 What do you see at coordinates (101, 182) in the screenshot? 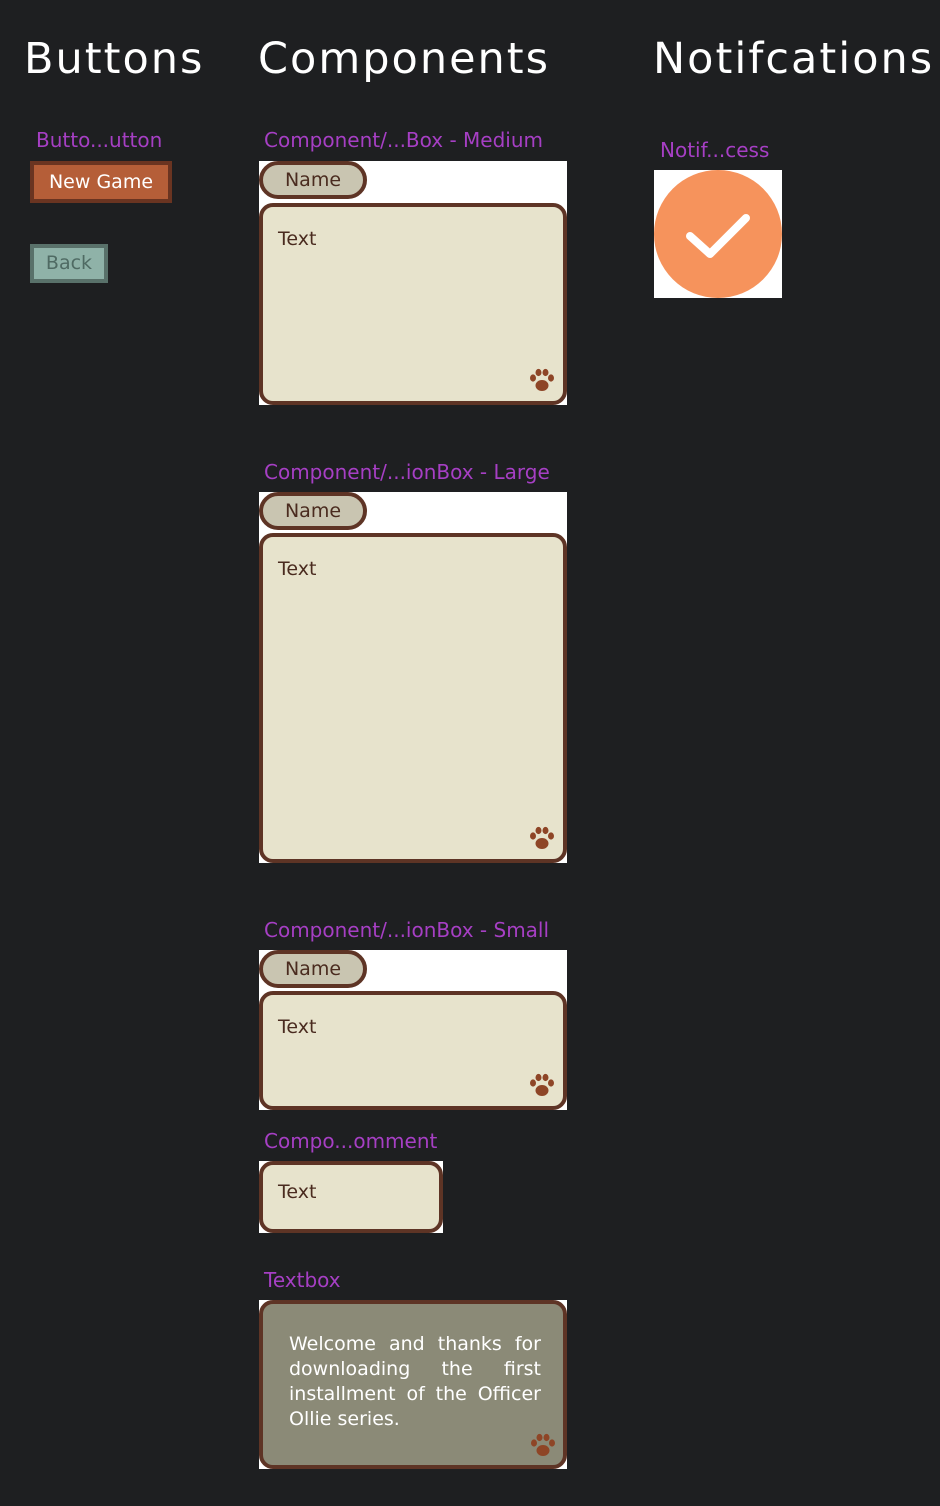
I see `new-game-button: New Game` at bounding box center [101, 182].